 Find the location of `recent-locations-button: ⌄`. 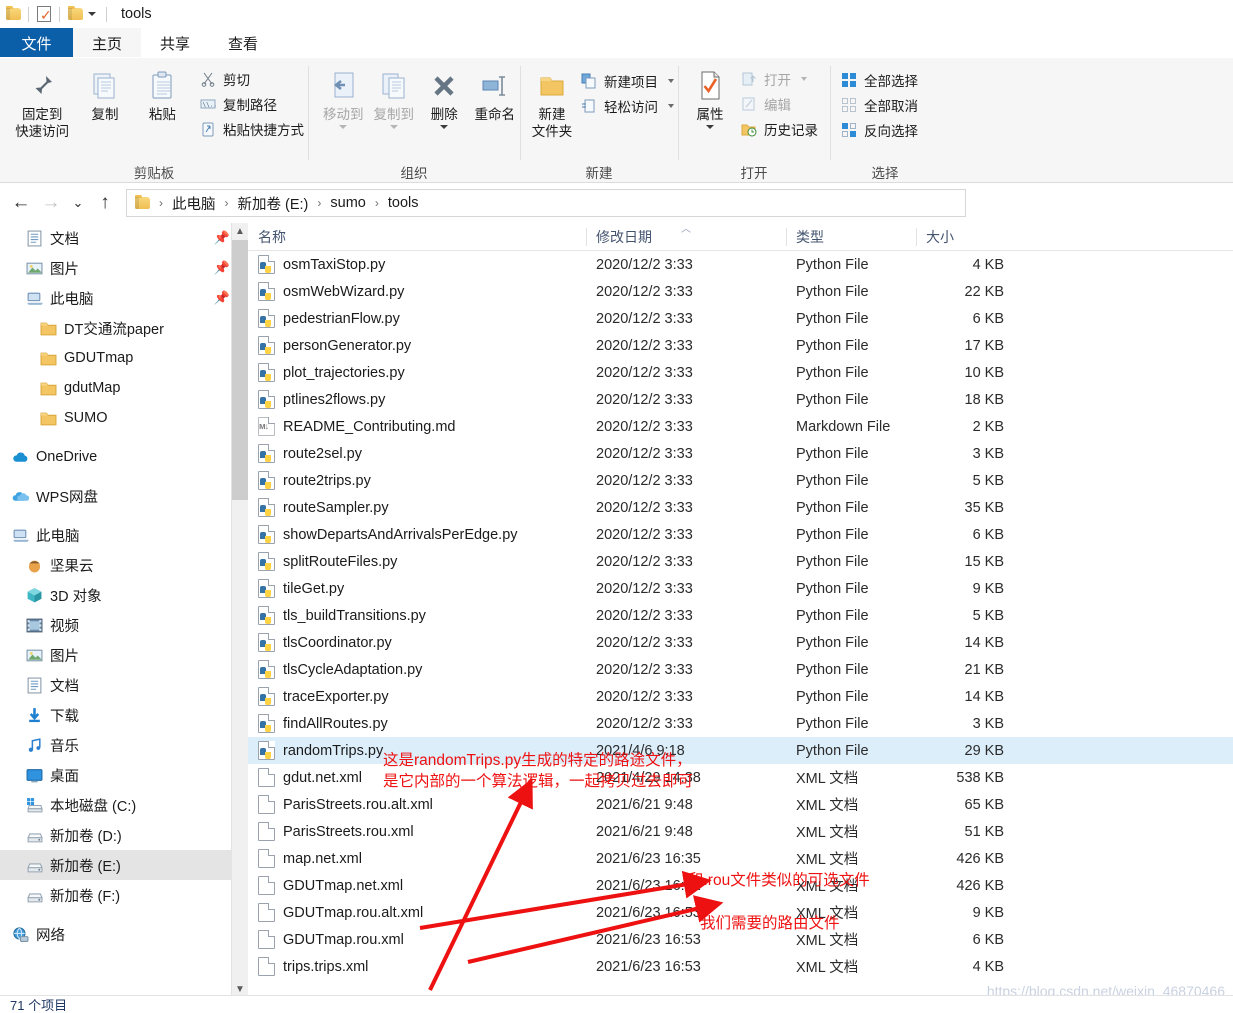

recent-locations-button: ⌄ is located at coordinates (78, 203).